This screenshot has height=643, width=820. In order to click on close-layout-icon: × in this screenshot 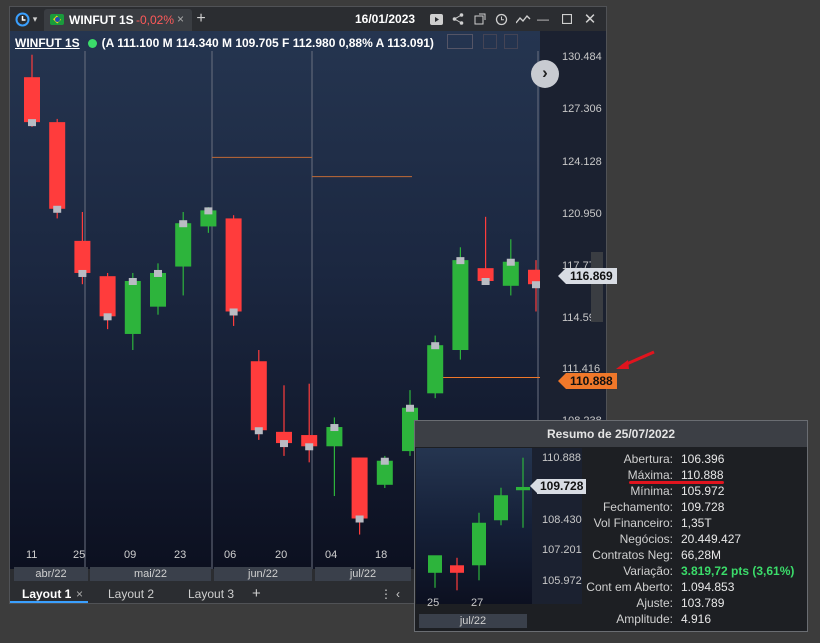, I will do `click(79, 594)`.